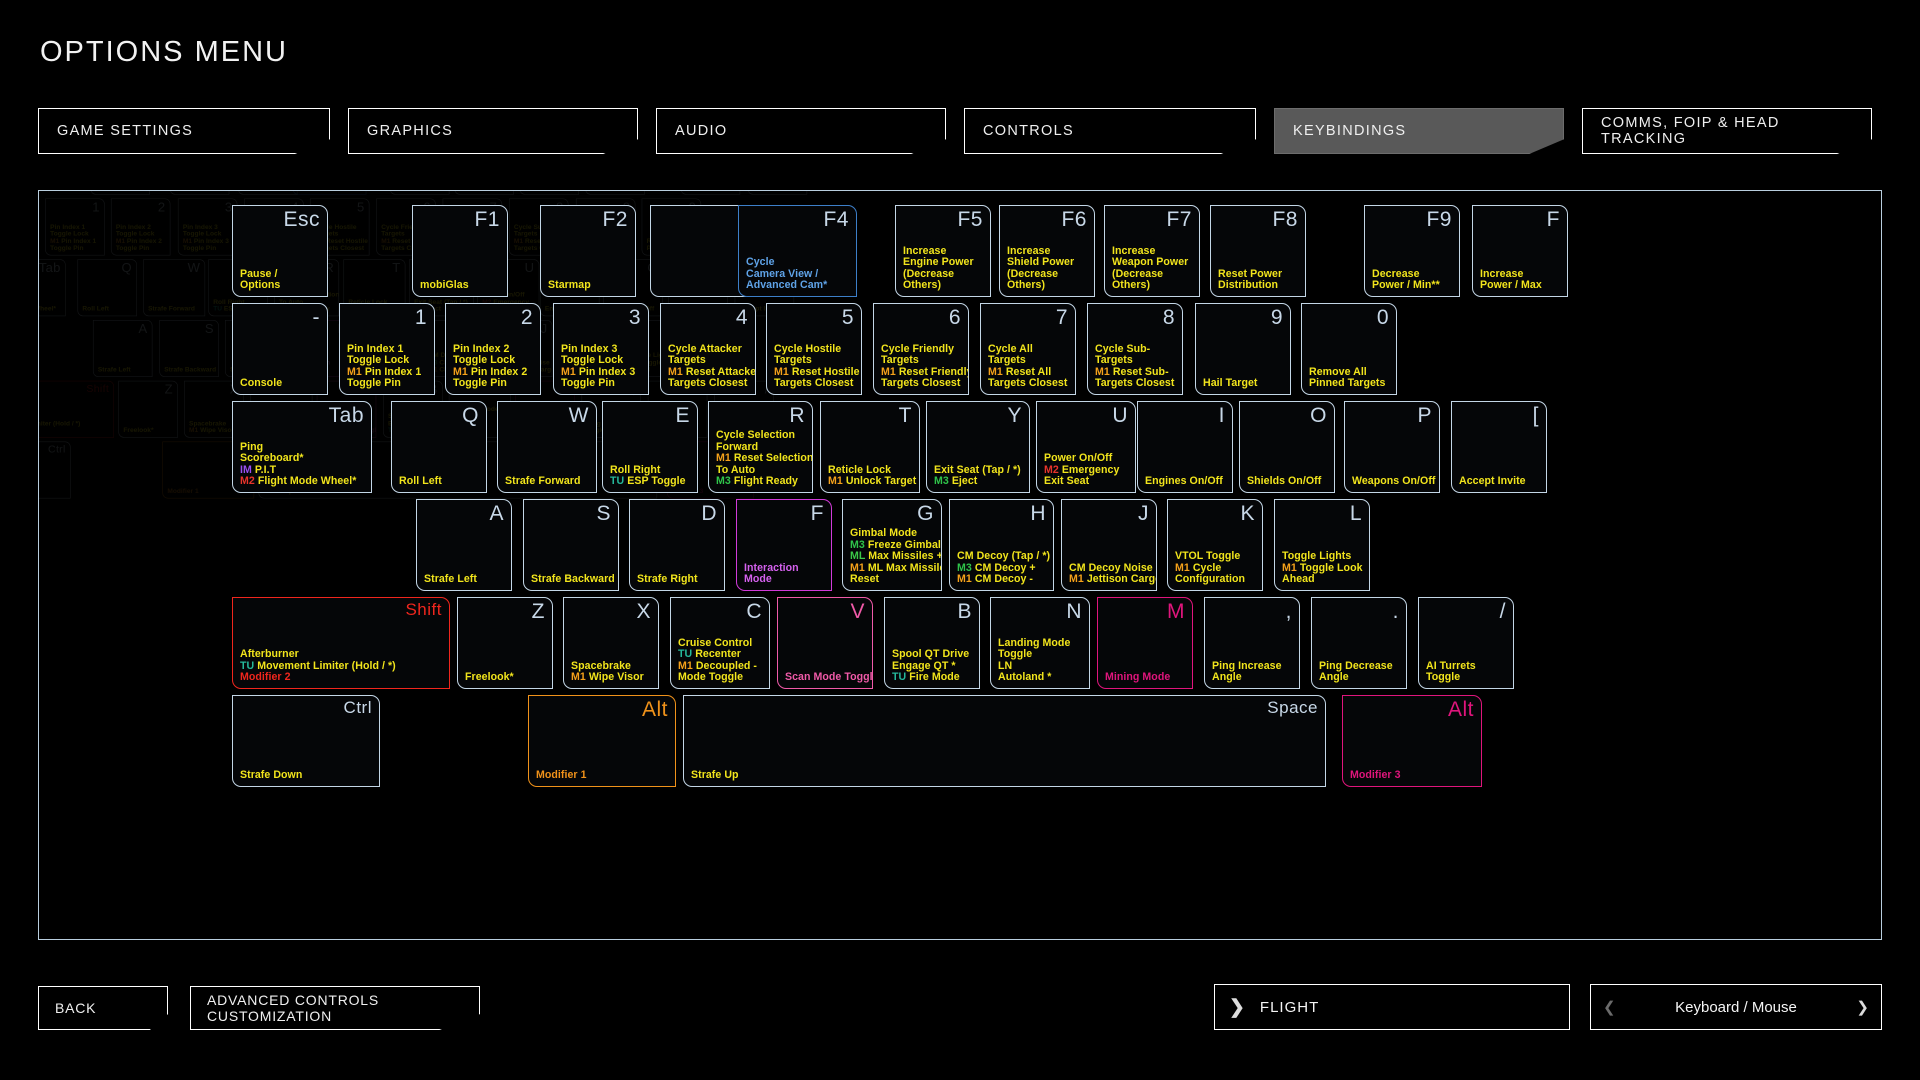  Describe the element at coordinates (280, 349) in the screenshot. I see `key-: - Console` at that location.